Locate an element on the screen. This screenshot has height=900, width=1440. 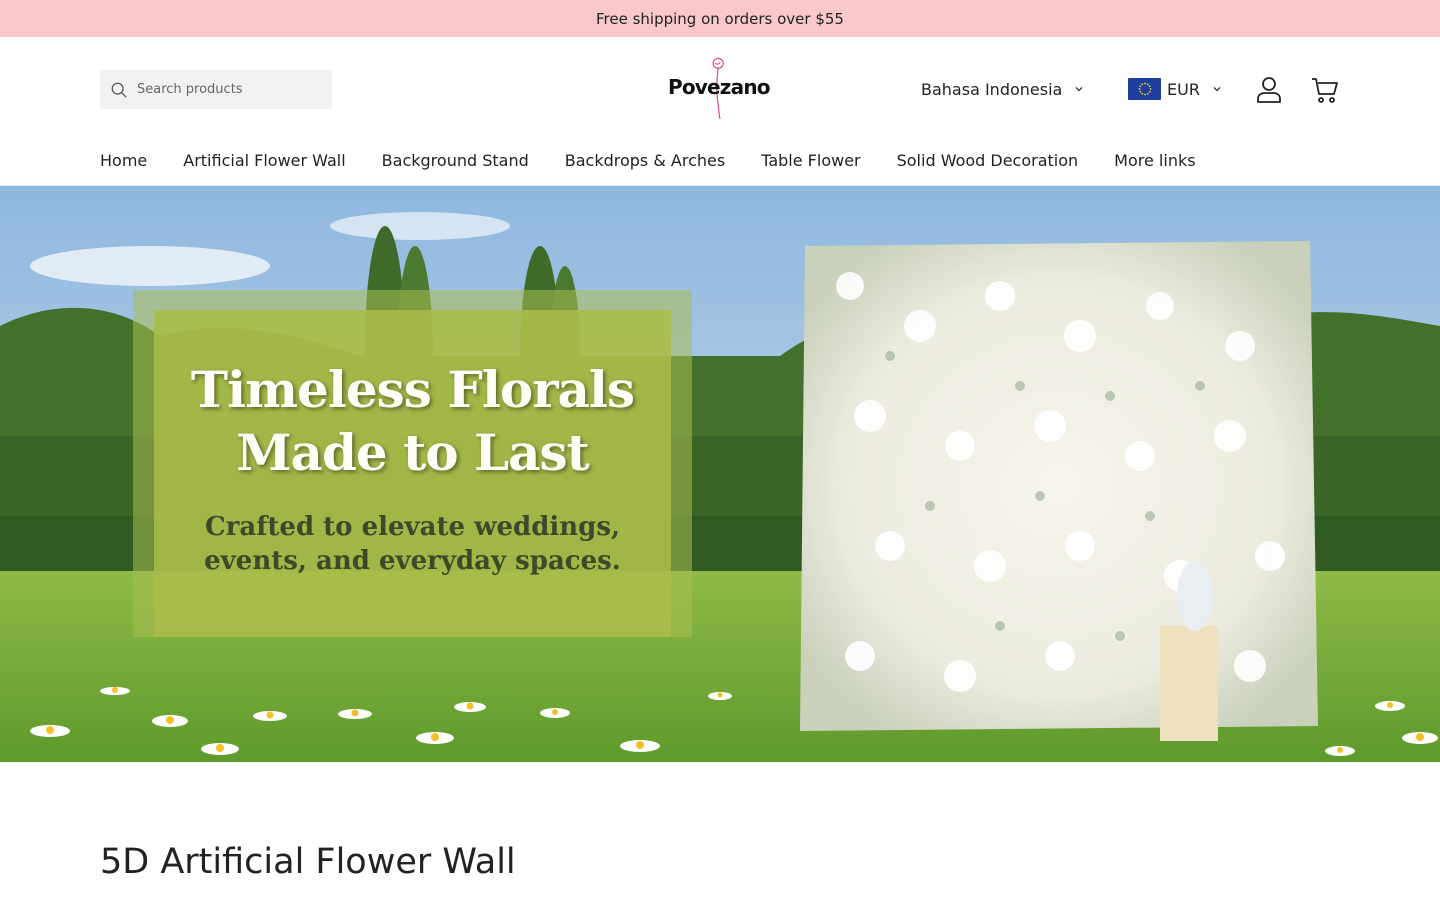
logo-text: Povezano is located at coordinates (719, 87).